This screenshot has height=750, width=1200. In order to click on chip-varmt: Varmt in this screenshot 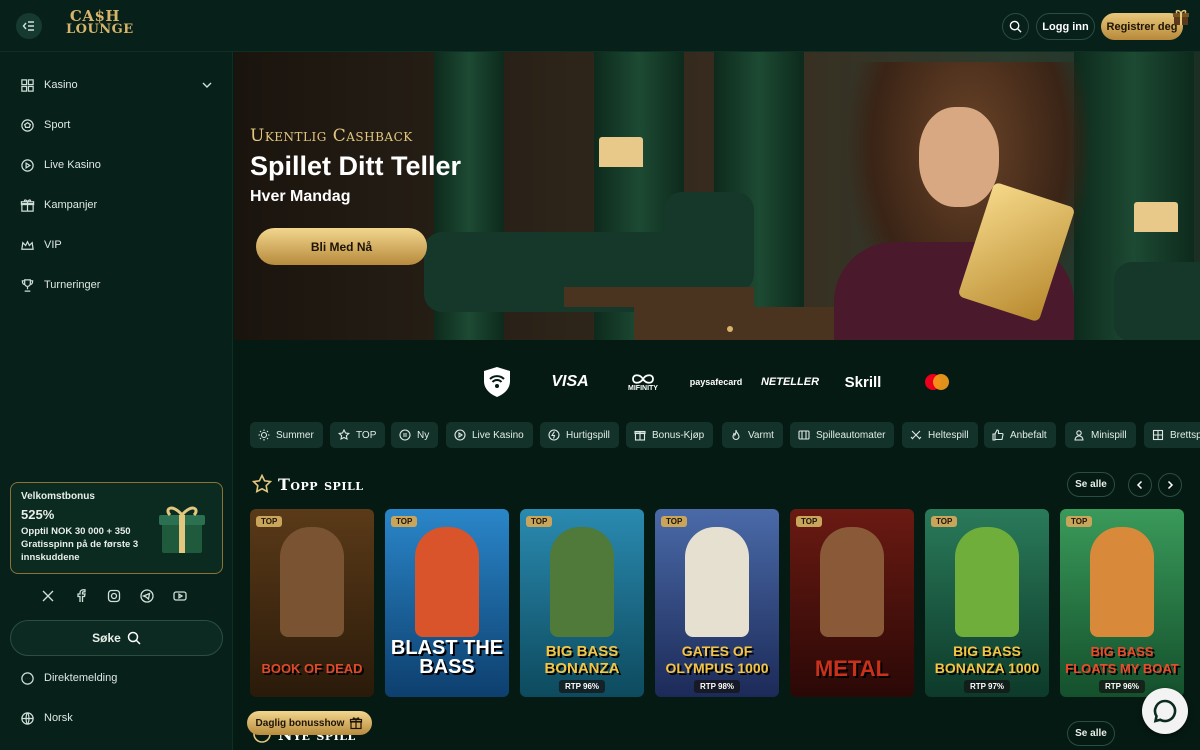, I will do `click(752, 435)`.